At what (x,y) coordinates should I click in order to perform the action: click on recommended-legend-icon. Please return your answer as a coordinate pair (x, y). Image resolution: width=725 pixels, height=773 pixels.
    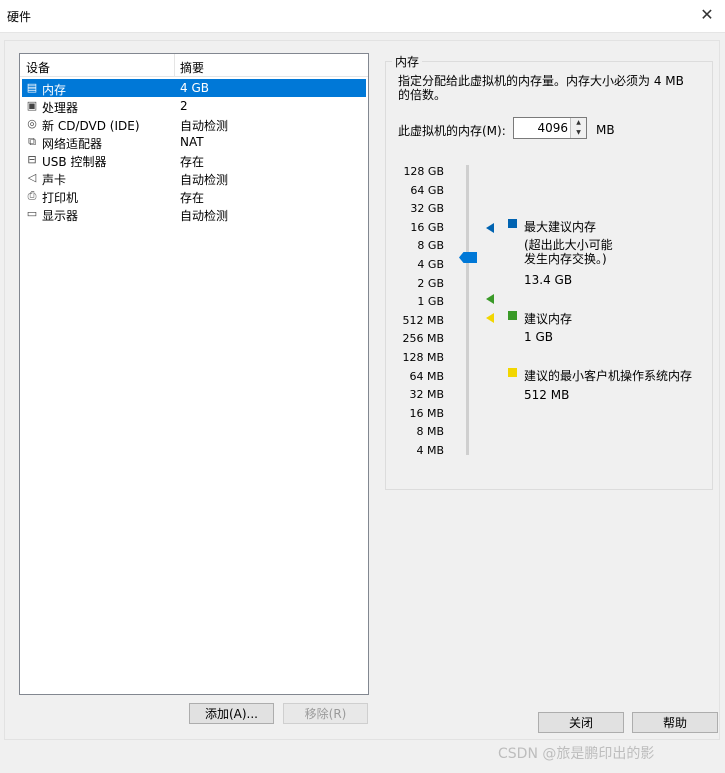
    Looking at the image, I should click on (512, 315).